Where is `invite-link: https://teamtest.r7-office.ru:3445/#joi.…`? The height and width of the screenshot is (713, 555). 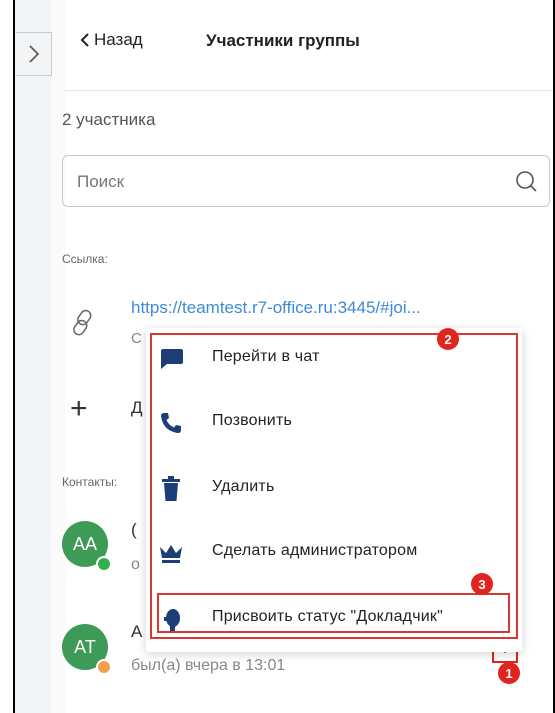
invite-link: https://teamtest.r7-office.ru:3445/#joi.… is located at coordinates (276, 308).